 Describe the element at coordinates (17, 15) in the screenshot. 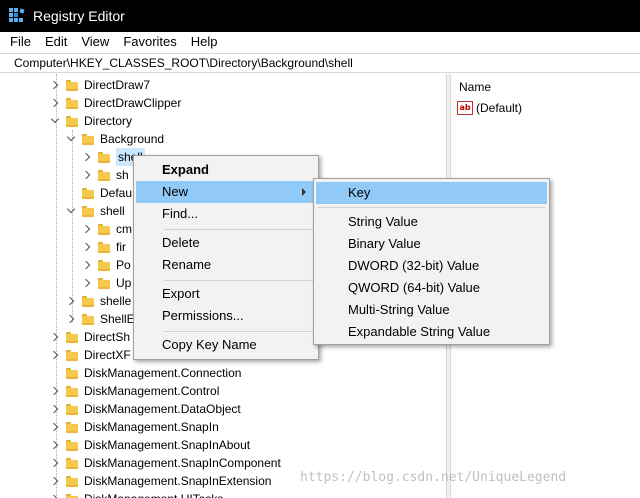

I see `registry-editor-icon` at that location.